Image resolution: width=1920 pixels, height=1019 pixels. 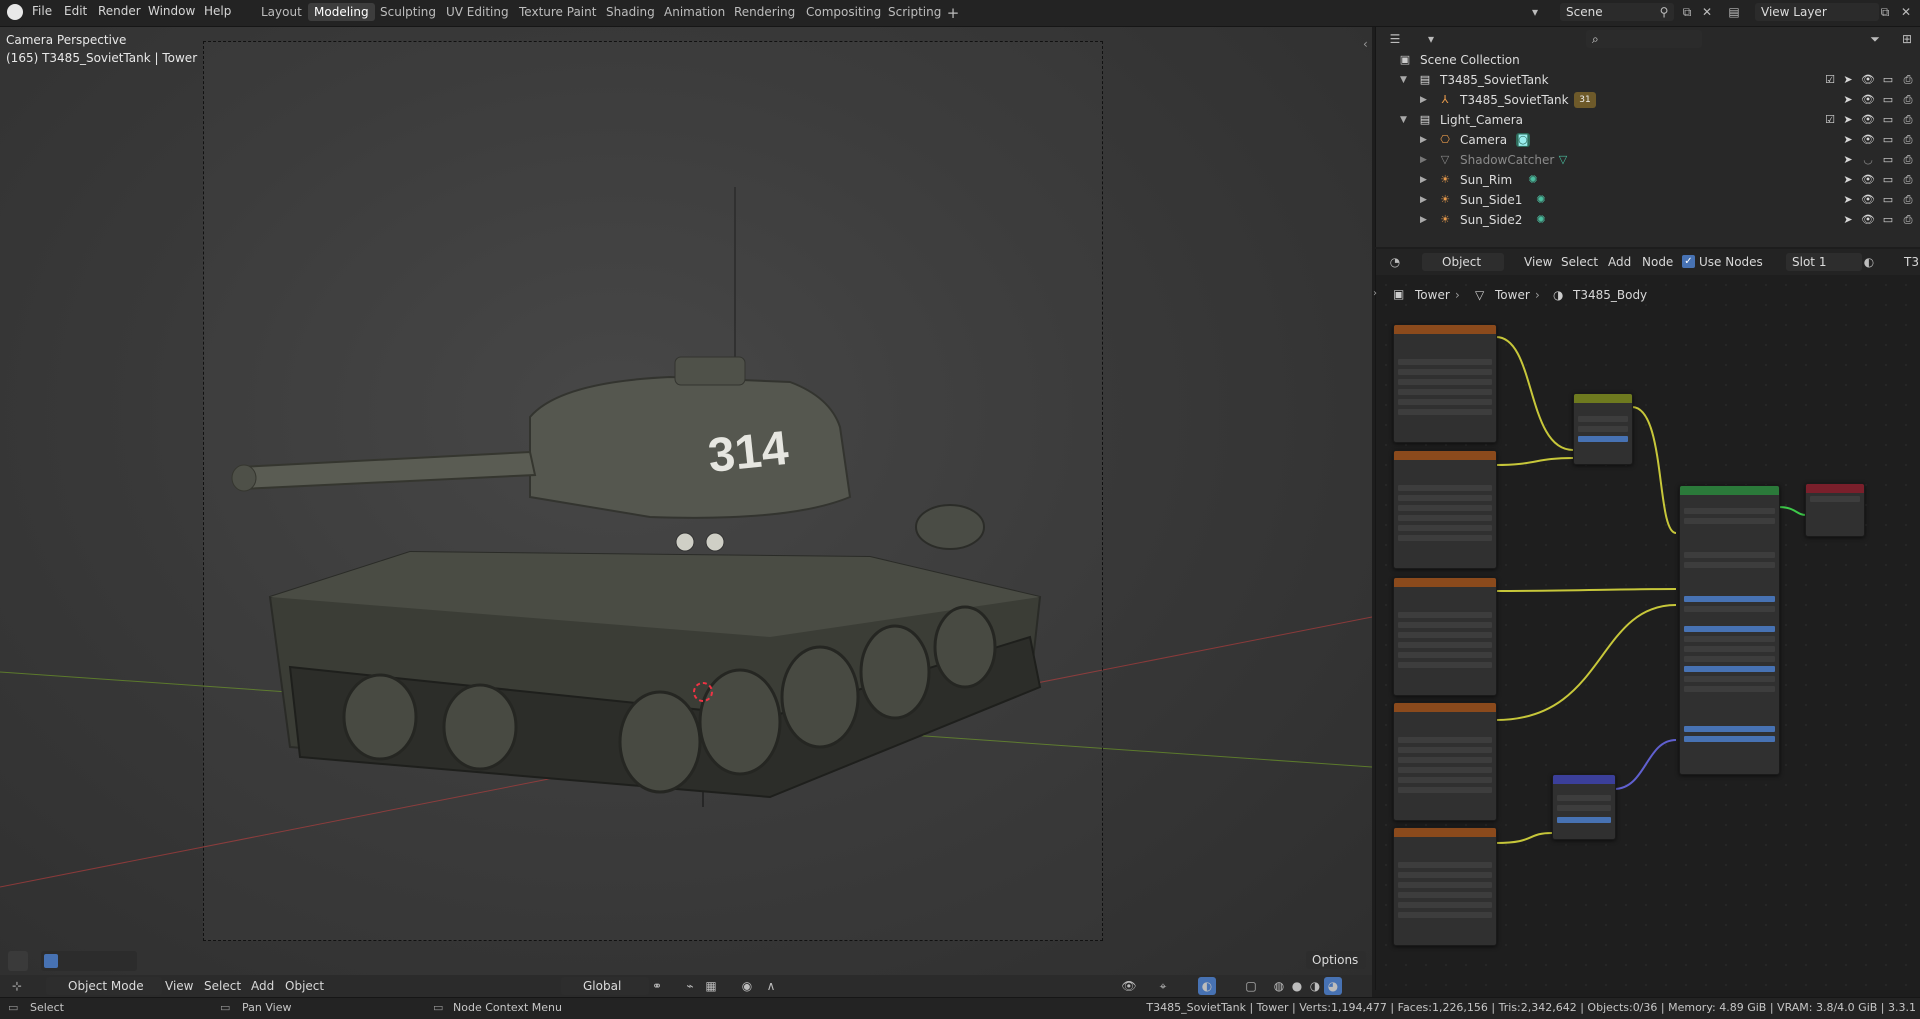 What do you see at coordinates (1869, 262) in the screenshot?
I see `material-icon: ◐` at bounding box center [1869, 262].